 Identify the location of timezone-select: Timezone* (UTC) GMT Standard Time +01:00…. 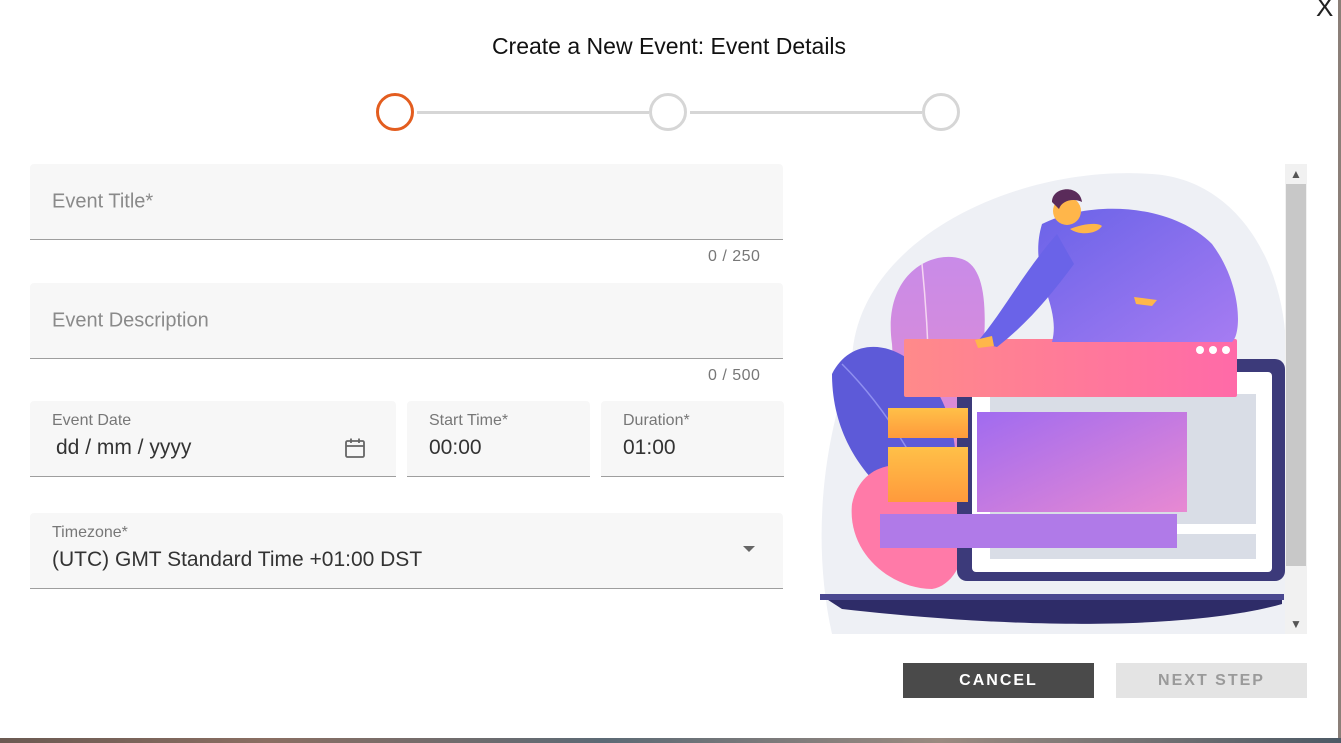
(406, 551).